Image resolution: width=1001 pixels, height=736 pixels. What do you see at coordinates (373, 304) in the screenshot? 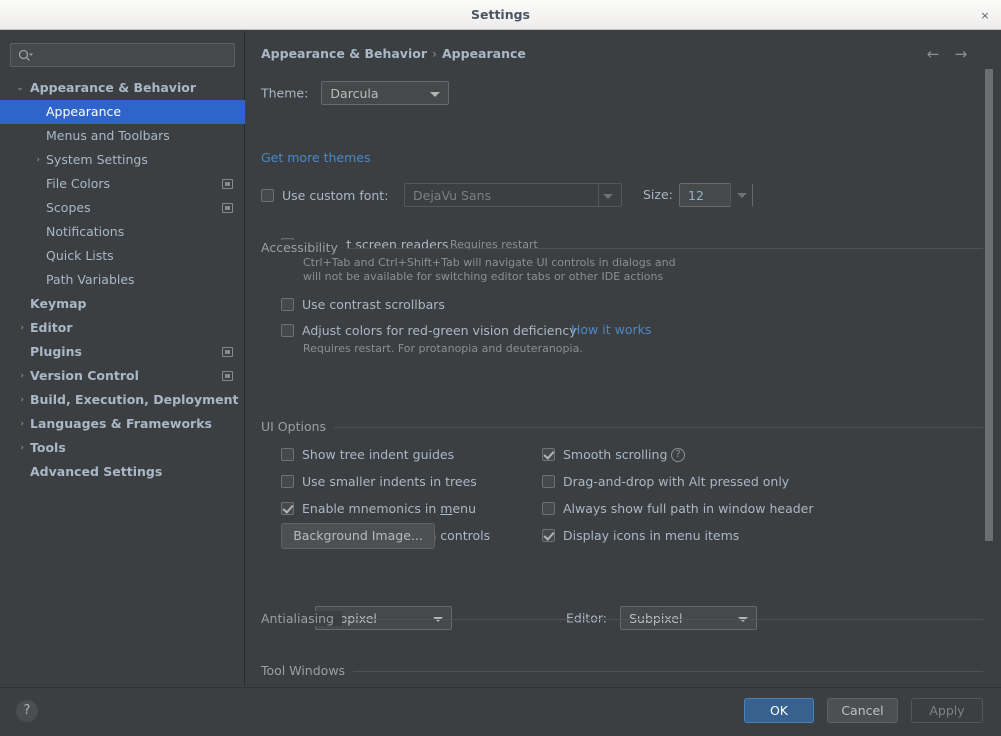
I see `use-contrast-scrollbars-label: Use contrast scrollbars` at bounding box center [373, 304].